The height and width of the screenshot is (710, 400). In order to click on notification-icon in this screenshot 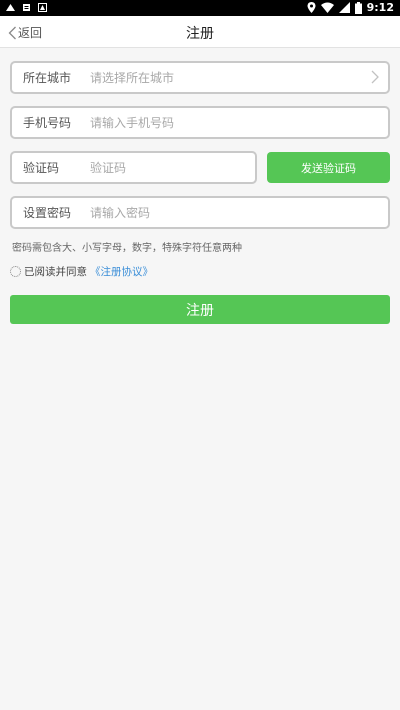, I will do `click(10, 7)`.